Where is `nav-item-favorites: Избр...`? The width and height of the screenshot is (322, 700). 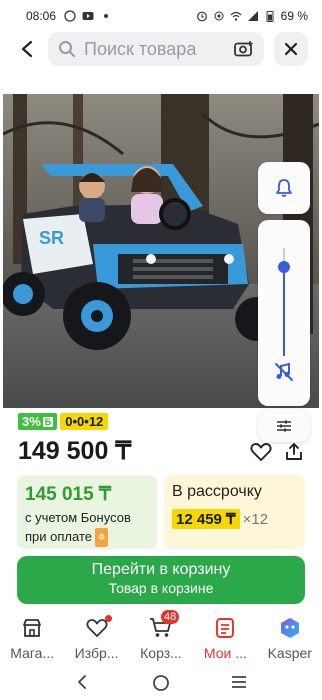 nav-item-favorites: Избр... is located at coordinates (96, 638).